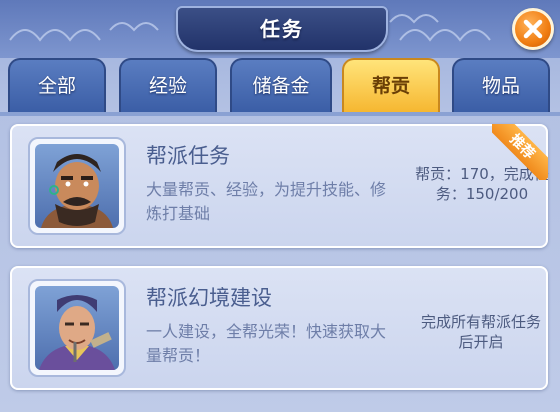  I want to click on recommend-badge-label: 推荐, so click(520, 152).